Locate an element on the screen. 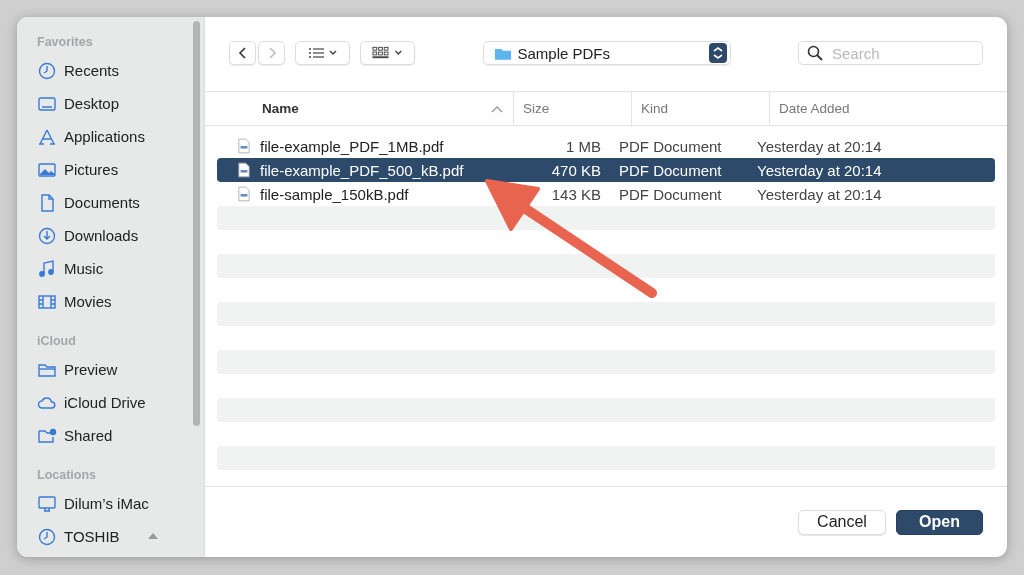  grid-icon is located at coordinates (387, 53).